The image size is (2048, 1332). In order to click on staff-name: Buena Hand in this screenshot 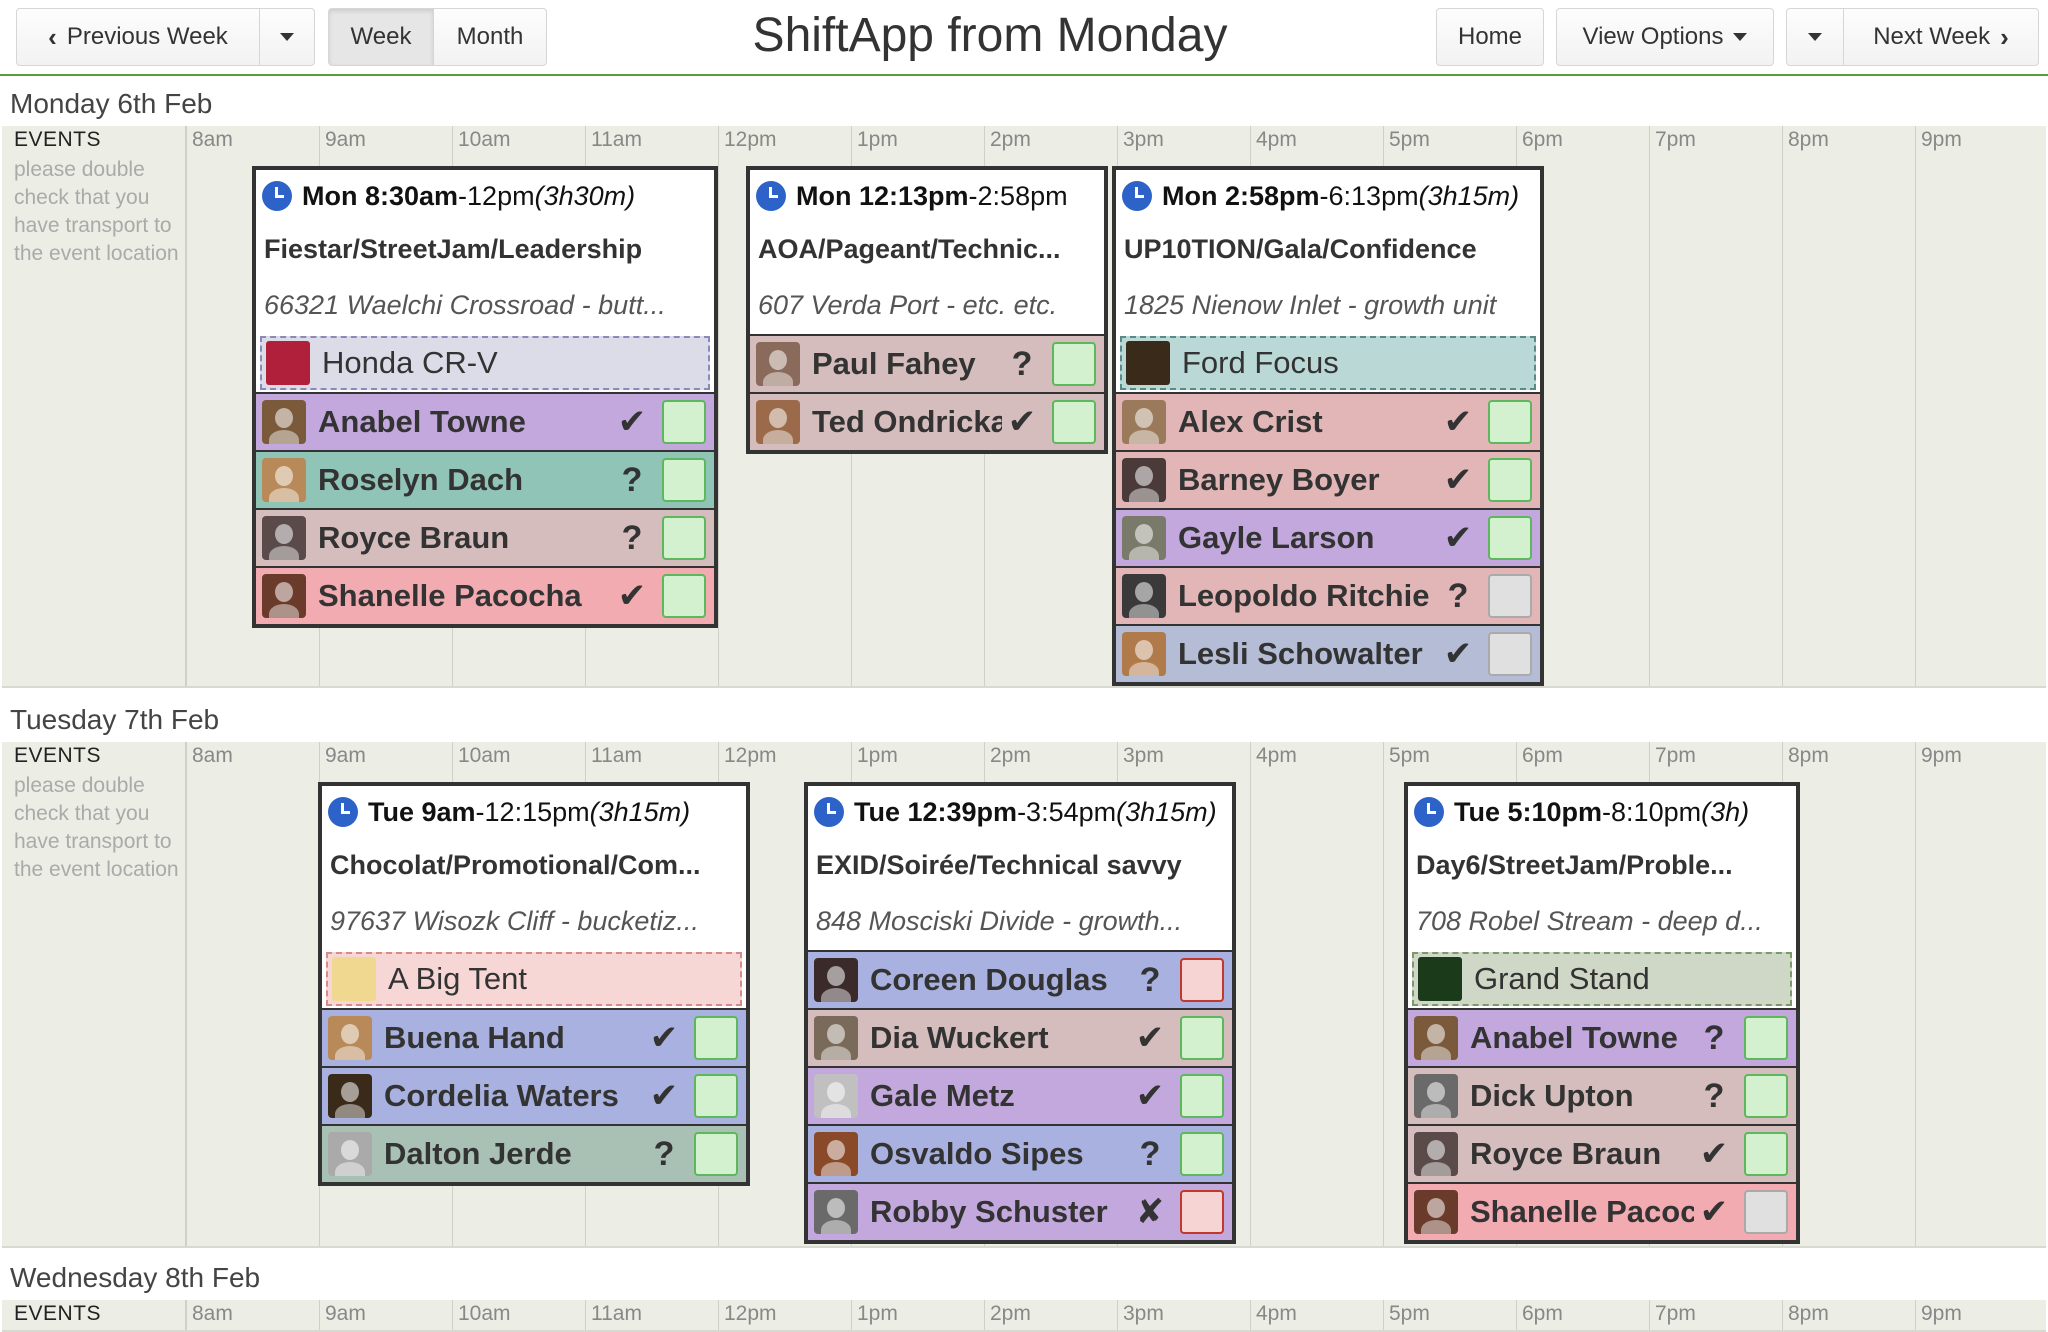, I will do `click(474, 1037)`.